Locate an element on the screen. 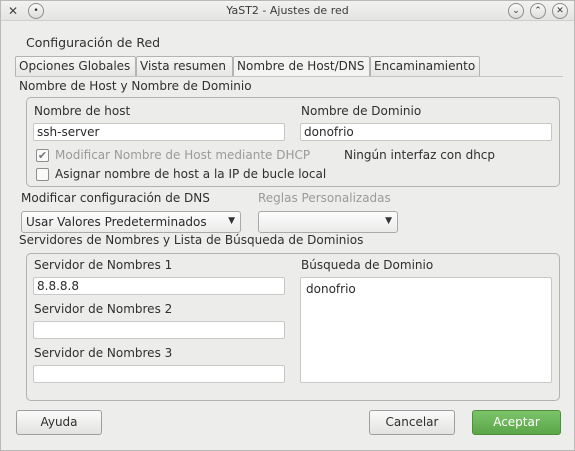 This screenshot has height=451, width=575. ns3-label: Servidor de Nombres 3 is located at coordinates (103, 353).